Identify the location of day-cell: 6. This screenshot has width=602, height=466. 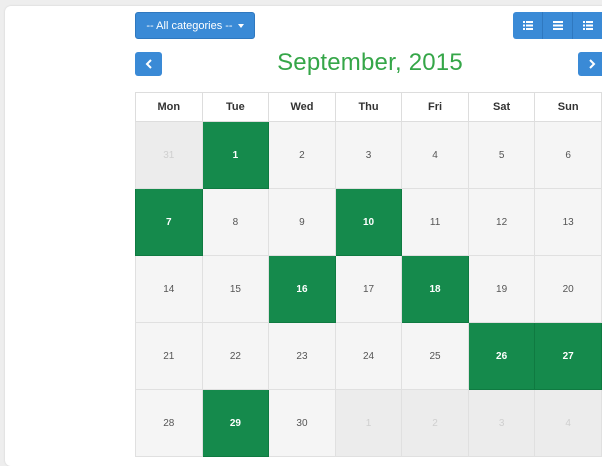
(568, 155).